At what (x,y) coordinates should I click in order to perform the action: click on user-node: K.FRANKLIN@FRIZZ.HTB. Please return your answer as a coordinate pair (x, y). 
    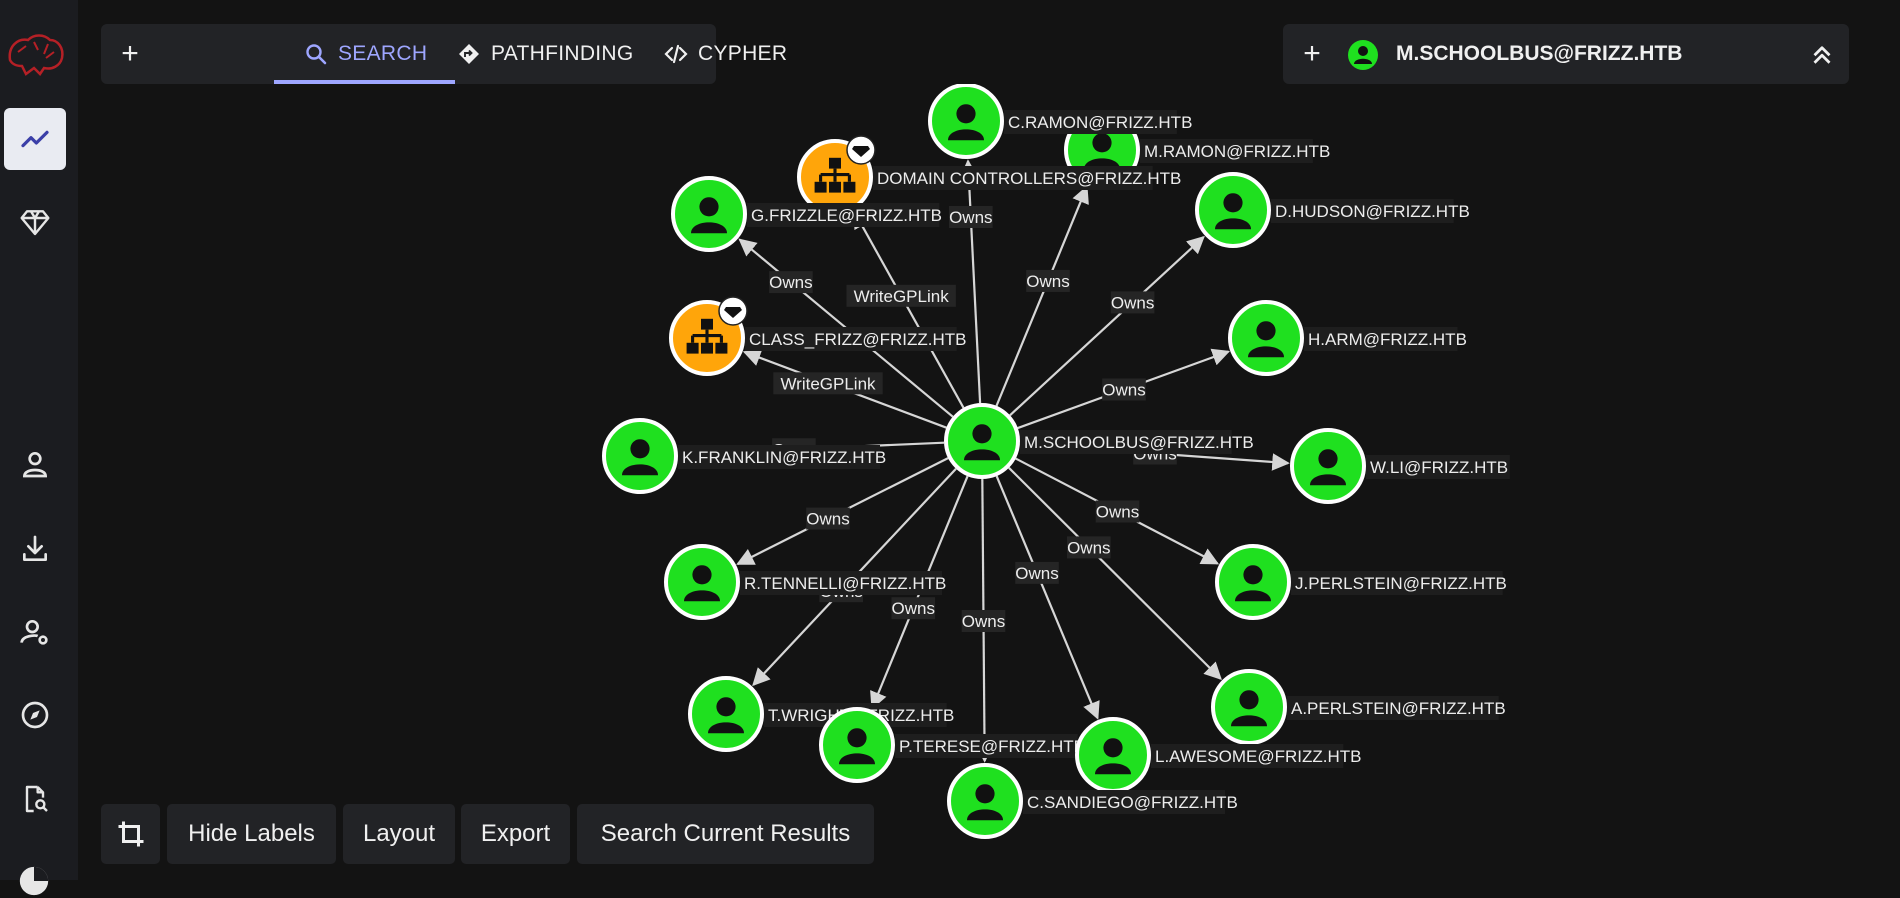
    Looking at the image, I should click on (744, 456).